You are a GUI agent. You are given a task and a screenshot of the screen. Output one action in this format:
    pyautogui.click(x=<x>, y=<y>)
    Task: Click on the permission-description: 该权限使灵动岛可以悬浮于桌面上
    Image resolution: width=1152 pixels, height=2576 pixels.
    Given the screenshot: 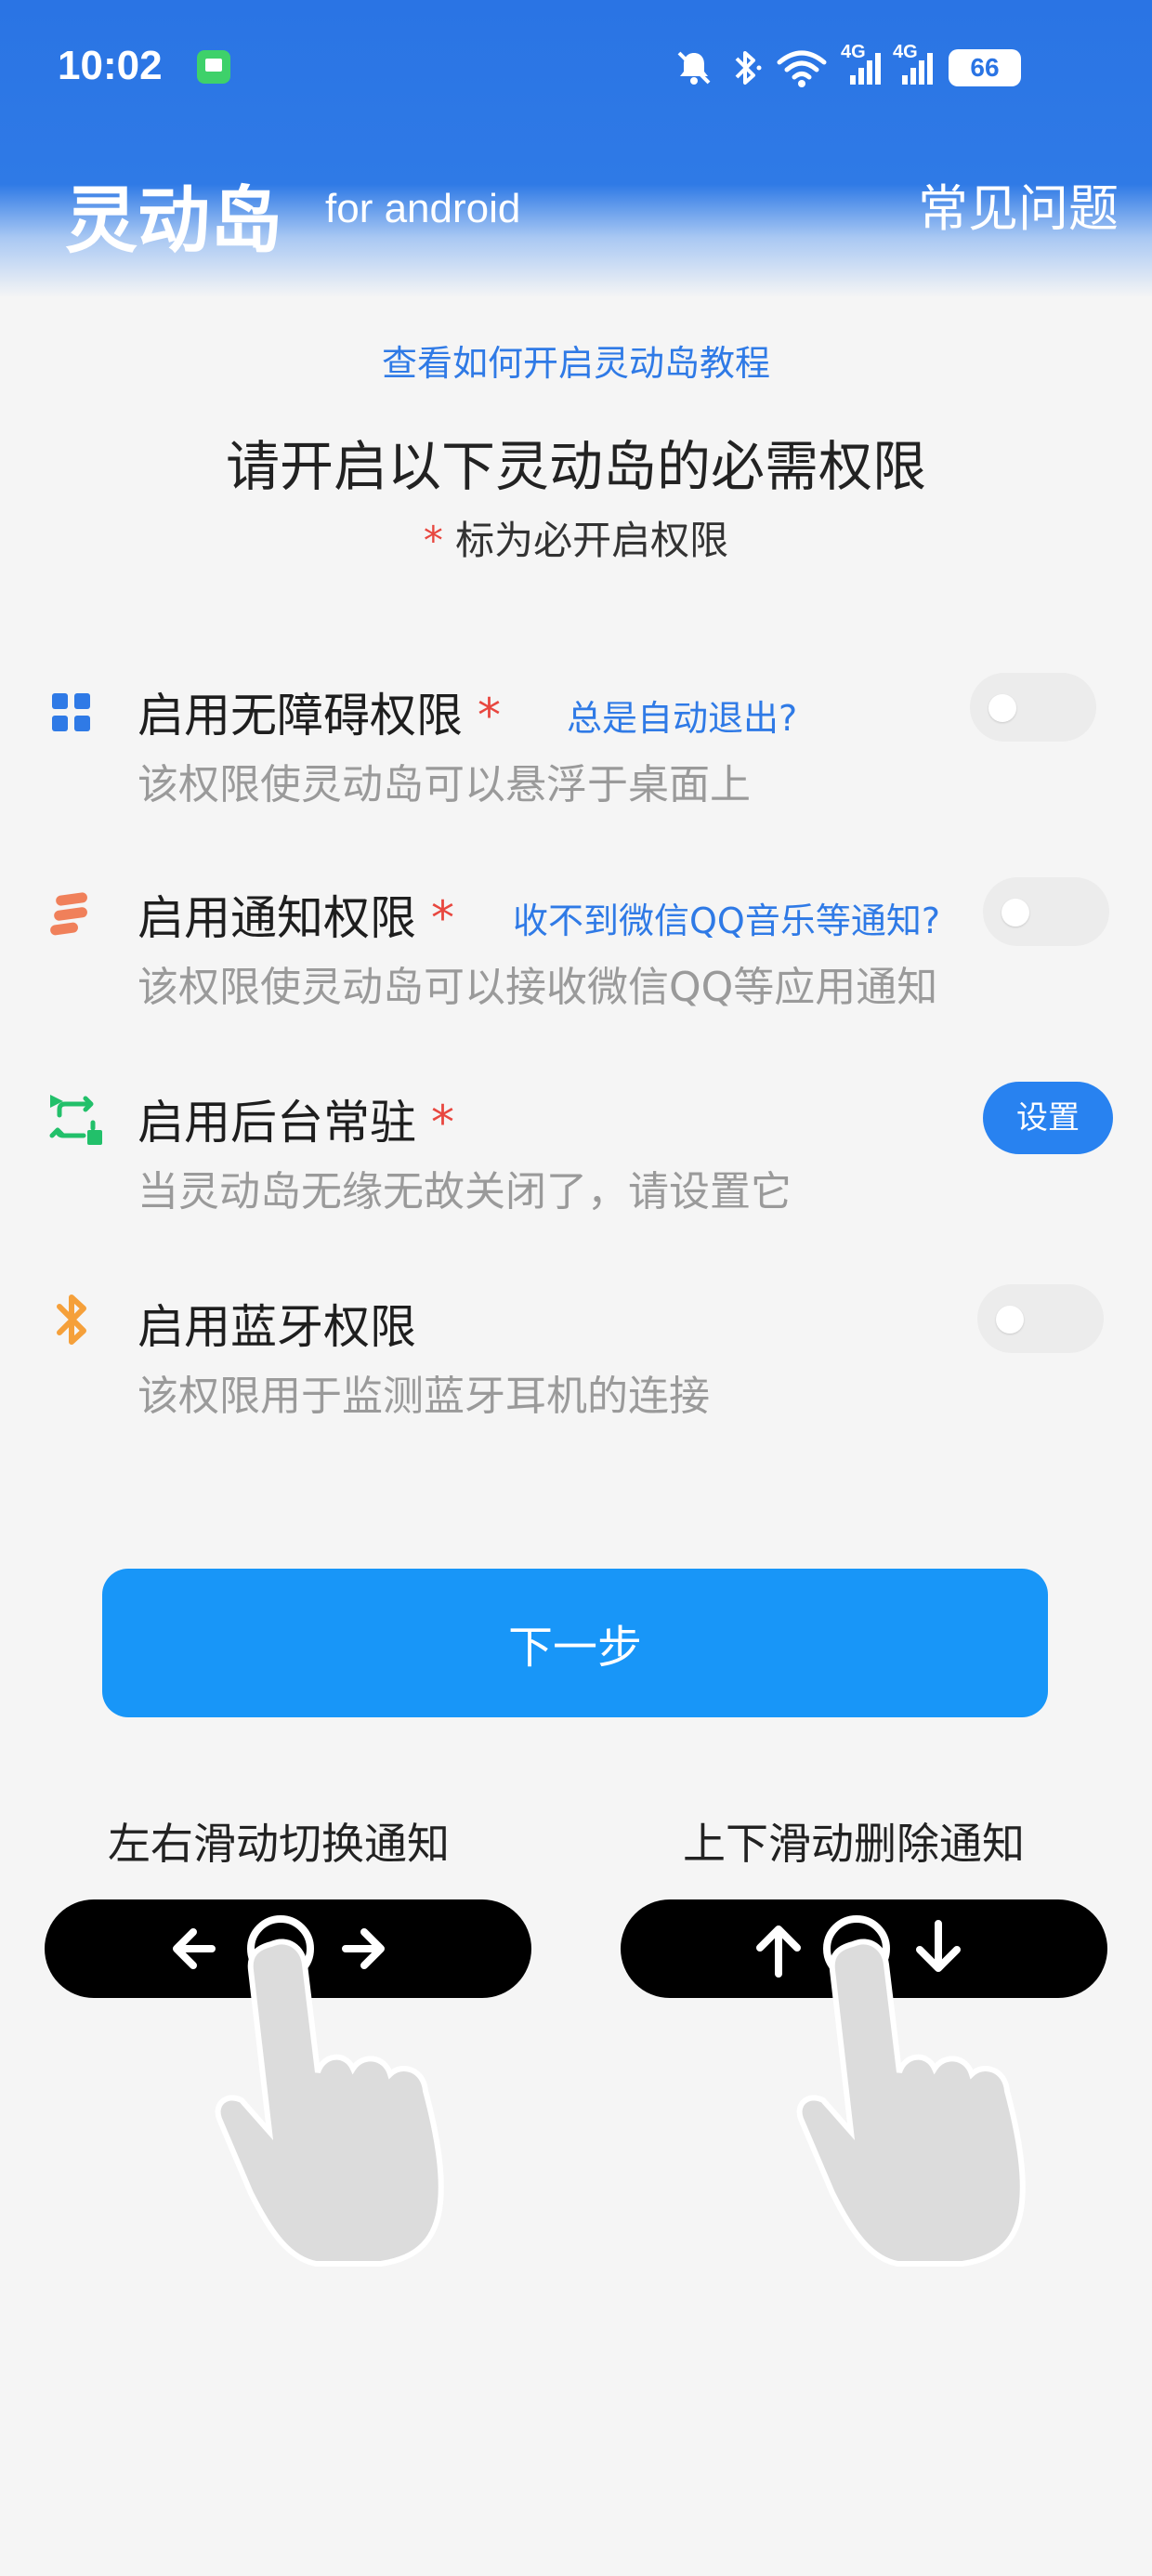 What is the action you would take?
    pyautogui.click(x=444, y=784)
    